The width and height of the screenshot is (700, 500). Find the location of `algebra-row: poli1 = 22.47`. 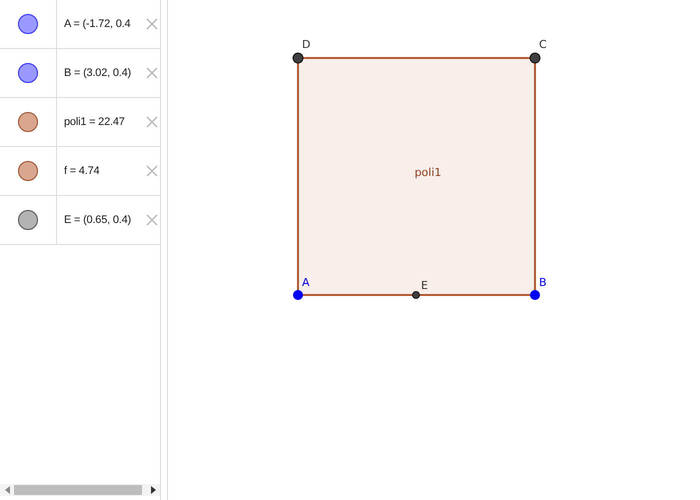

algebra-row: poli1 = 22.47 is located at coordinates (80, 122).